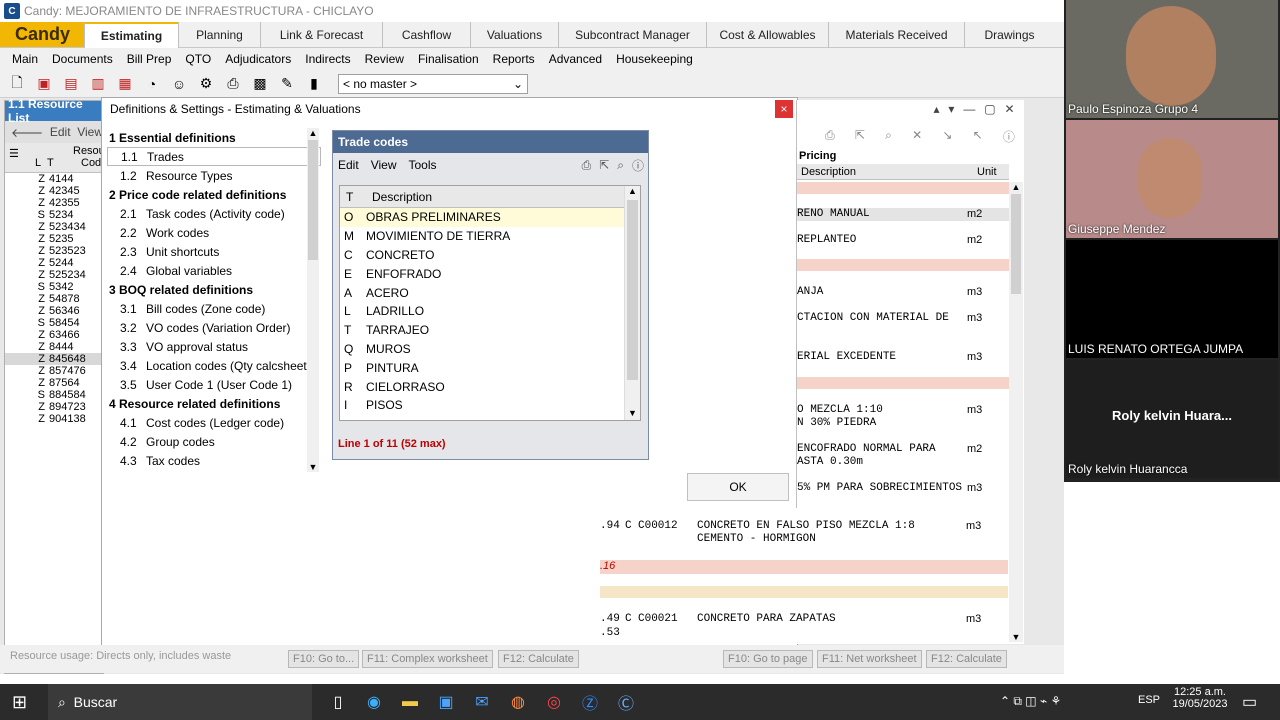 This screenshot has height=720, width=1280. I want to click on tree-item: 4.3 Tax codes, so click(214, 460).